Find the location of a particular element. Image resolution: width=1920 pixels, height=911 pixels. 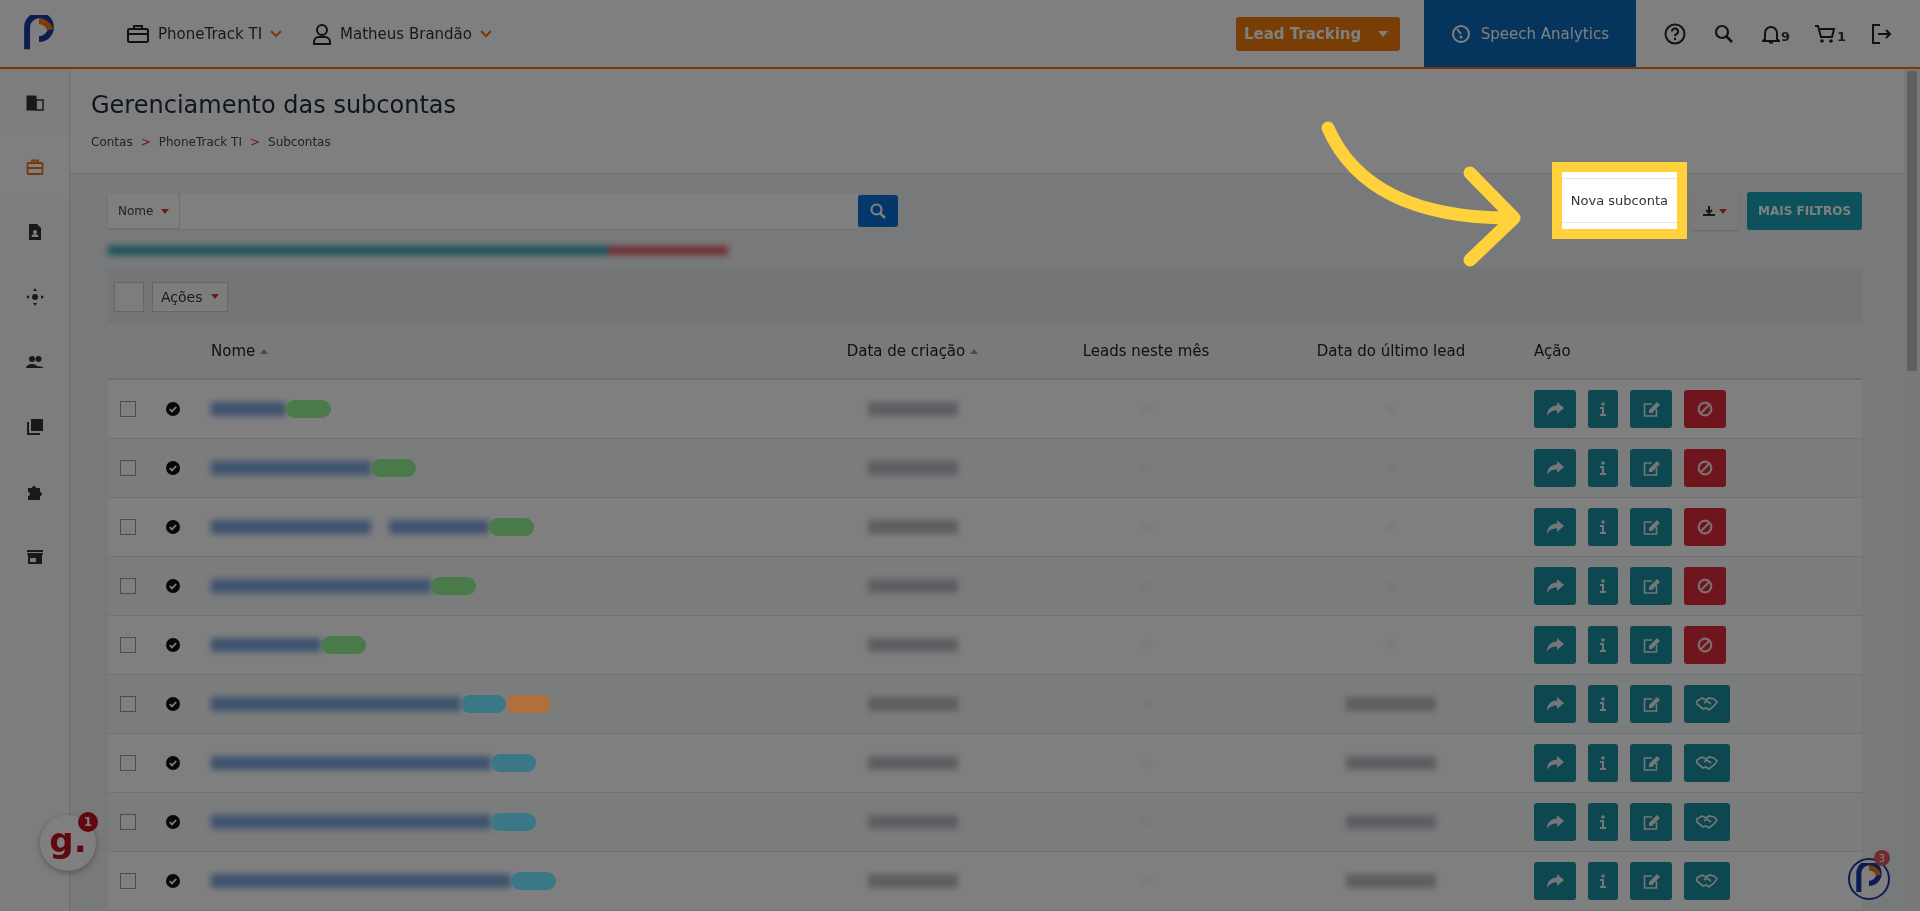

speech-analytics-tab: Speech Analytics is located at coordinates (1529, 33).